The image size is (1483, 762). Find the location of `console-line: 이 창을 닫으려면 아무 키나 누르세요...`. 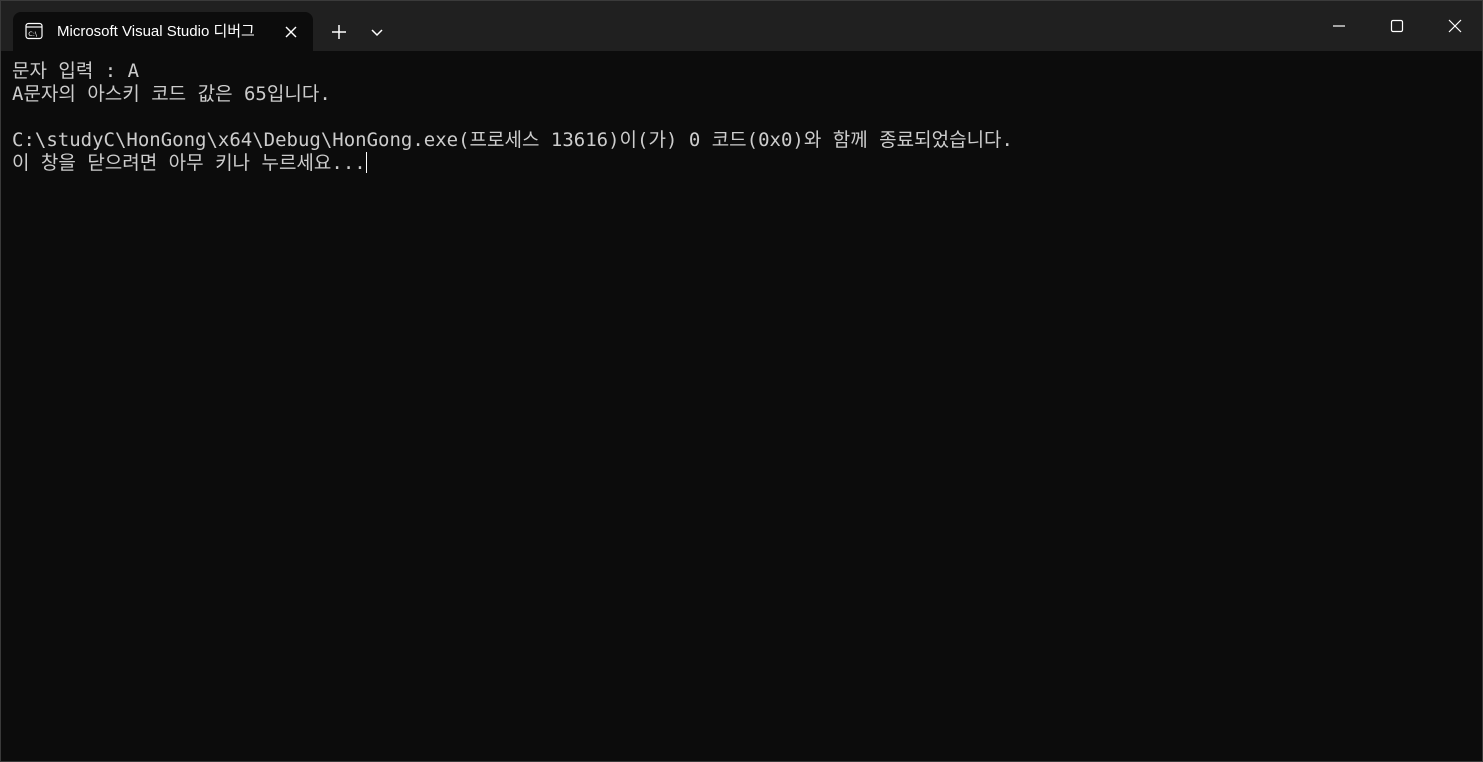

console-line: 이 창을 닫으려면 아무 키나 누르세요... is located at coordinates (189, 163).